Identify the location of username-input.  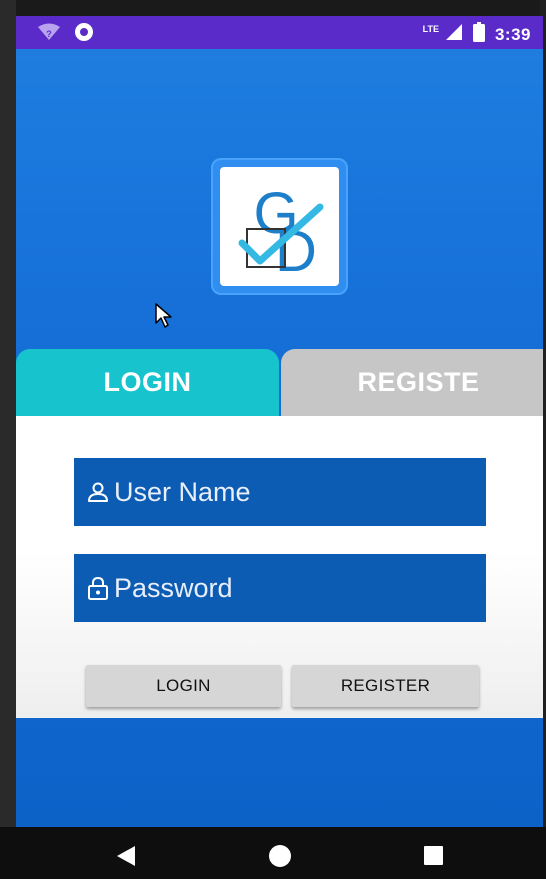
(294, 492).